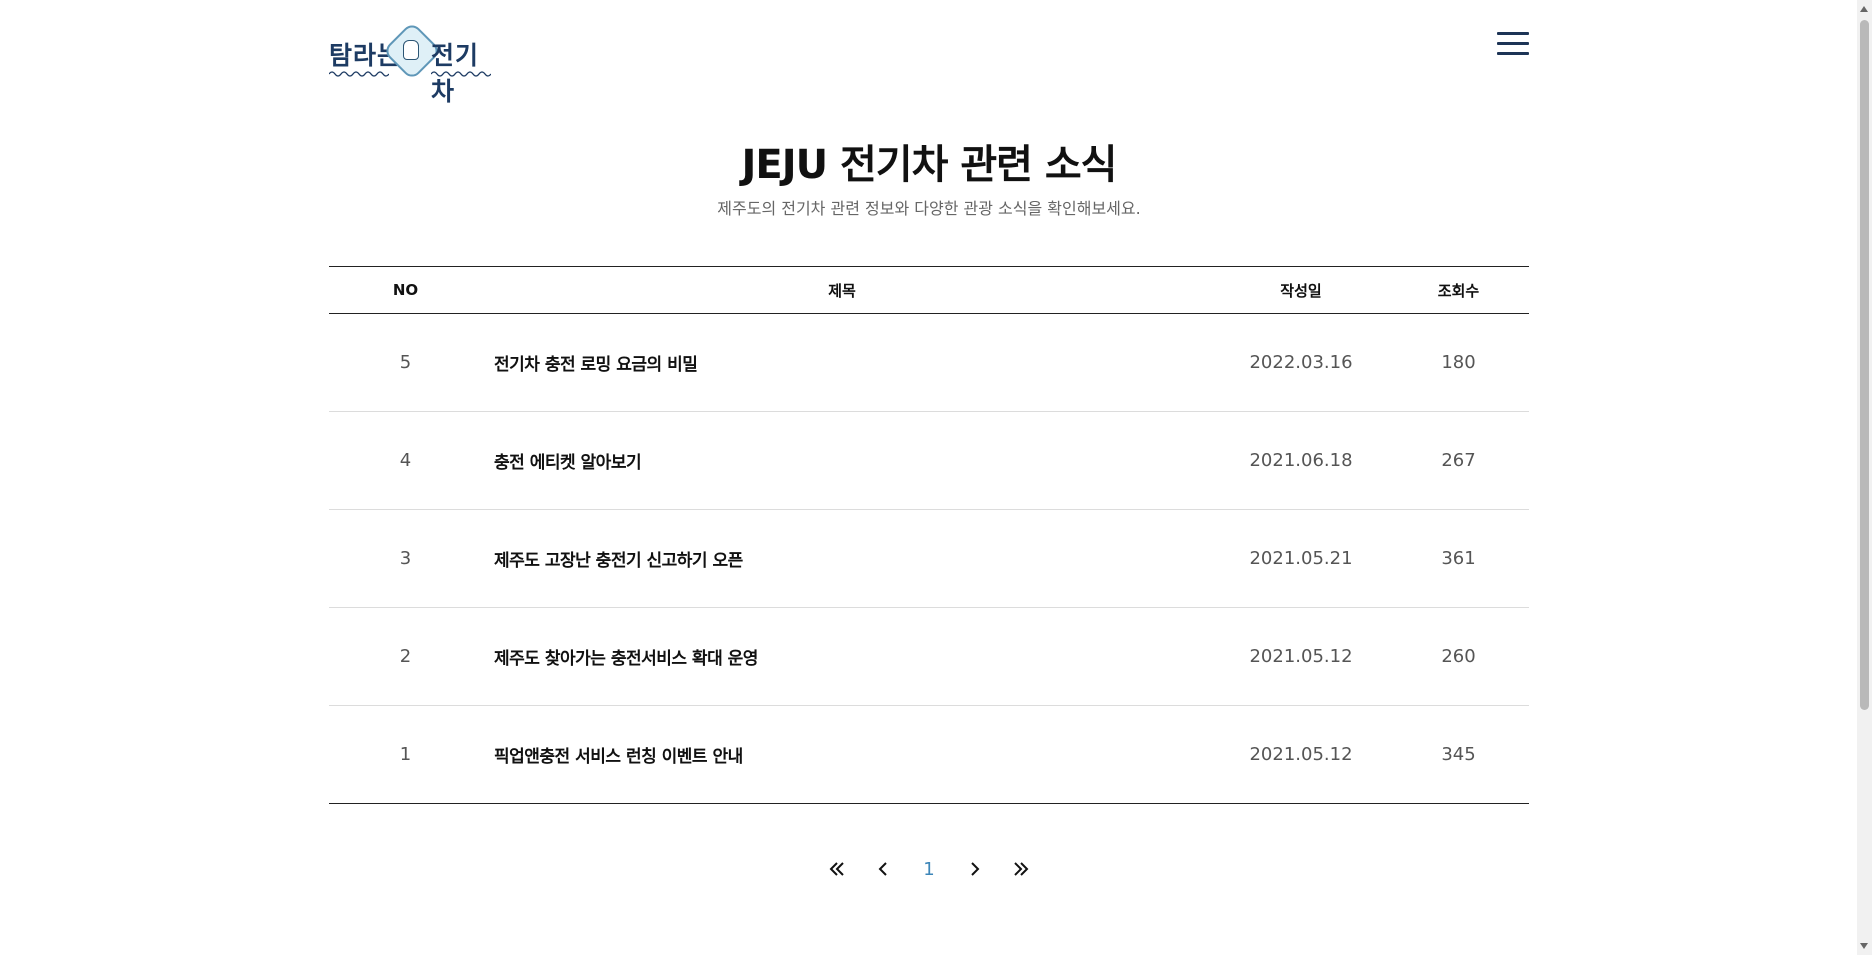 The height and width of the screenshot is (955, 1872). What do you see at coordinates (411, 50) in the screenshot?
I see `logo-figure-icon` at bounding box center [411, 50].